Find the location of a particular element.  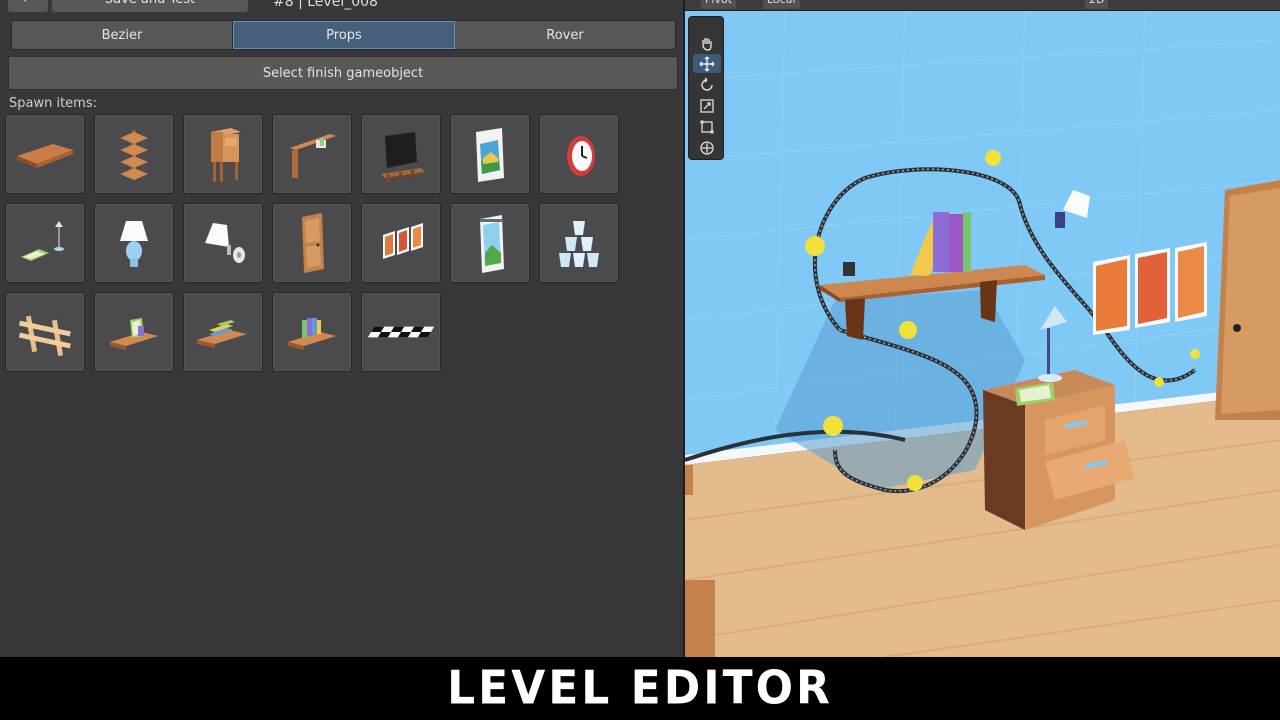

shelf-with-books-icon is located at coordinates (222, 334).